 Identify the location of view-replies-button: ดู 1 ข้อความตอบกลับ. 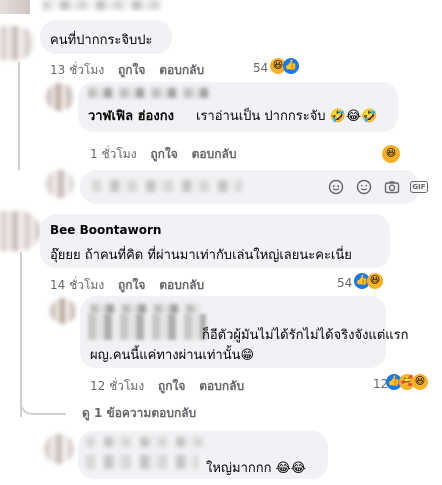
(139, 413).